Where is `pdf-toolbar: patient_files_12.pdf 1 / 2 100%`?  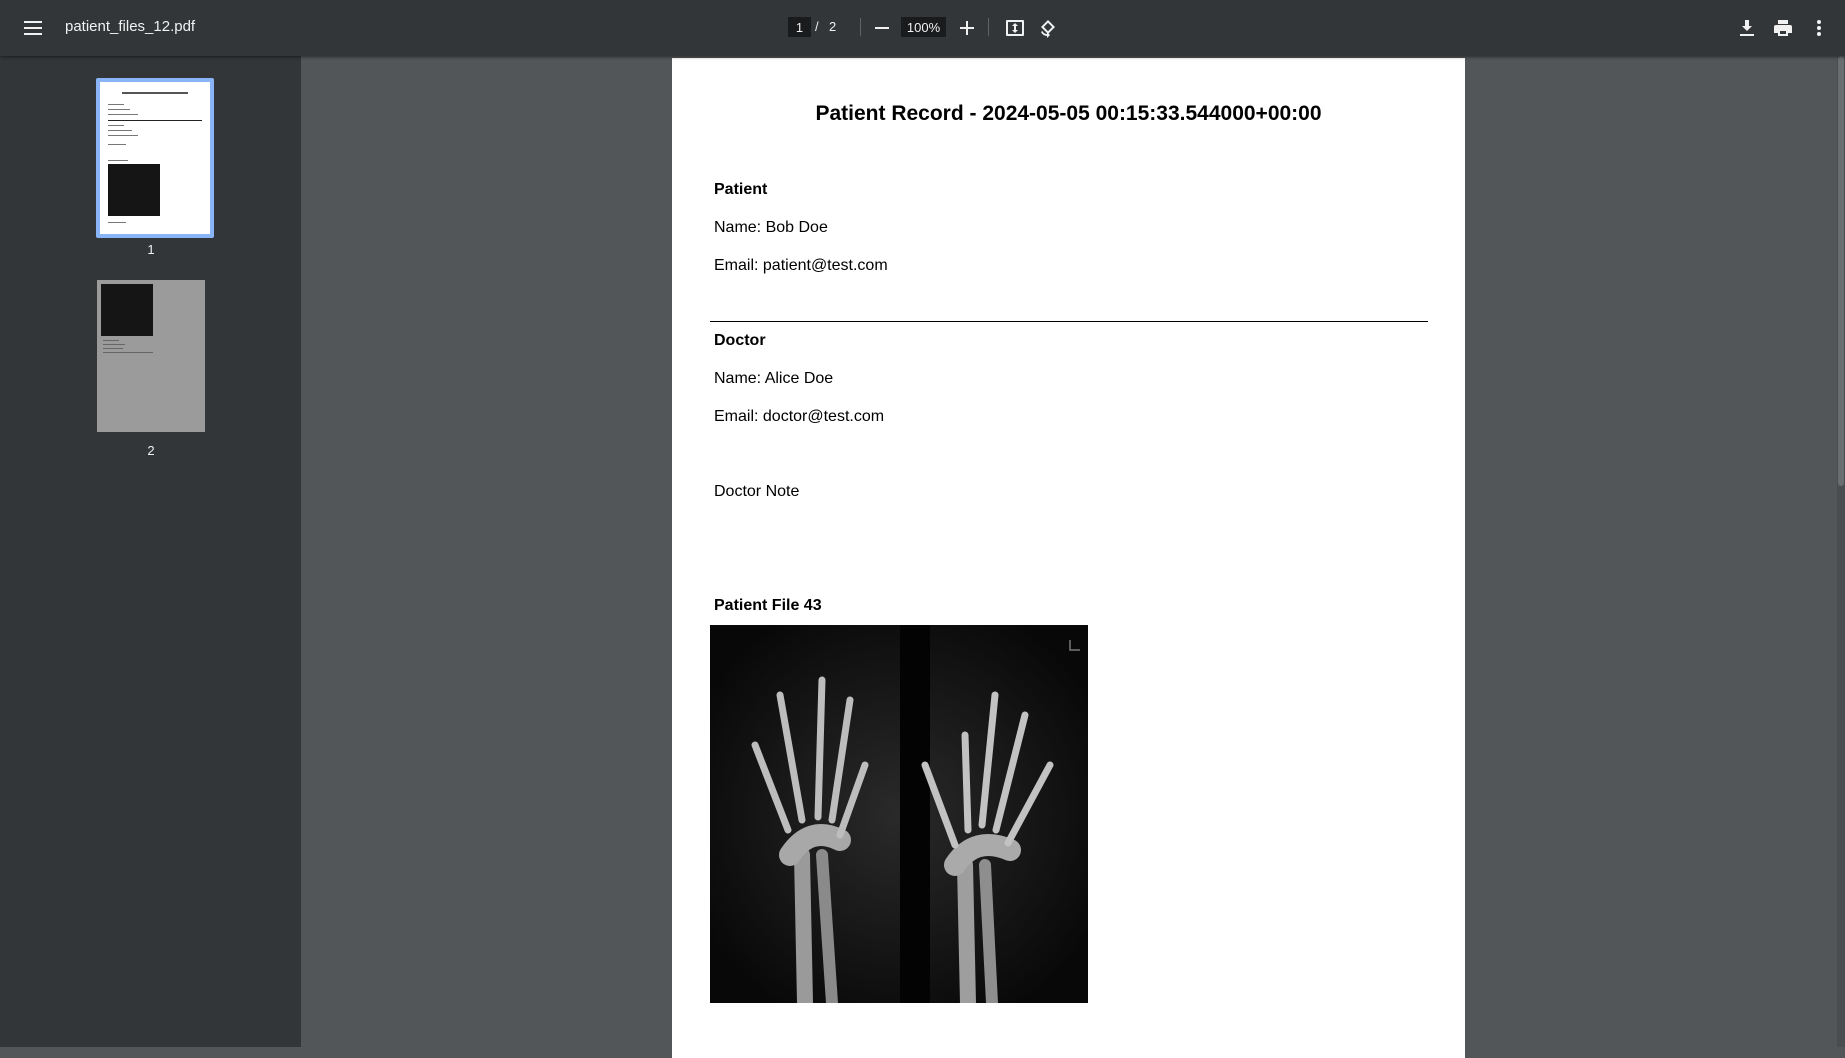
pdf-toolbar: patient_files_12.pdf 1 / 2 100% is located at coordinates (922, 28).